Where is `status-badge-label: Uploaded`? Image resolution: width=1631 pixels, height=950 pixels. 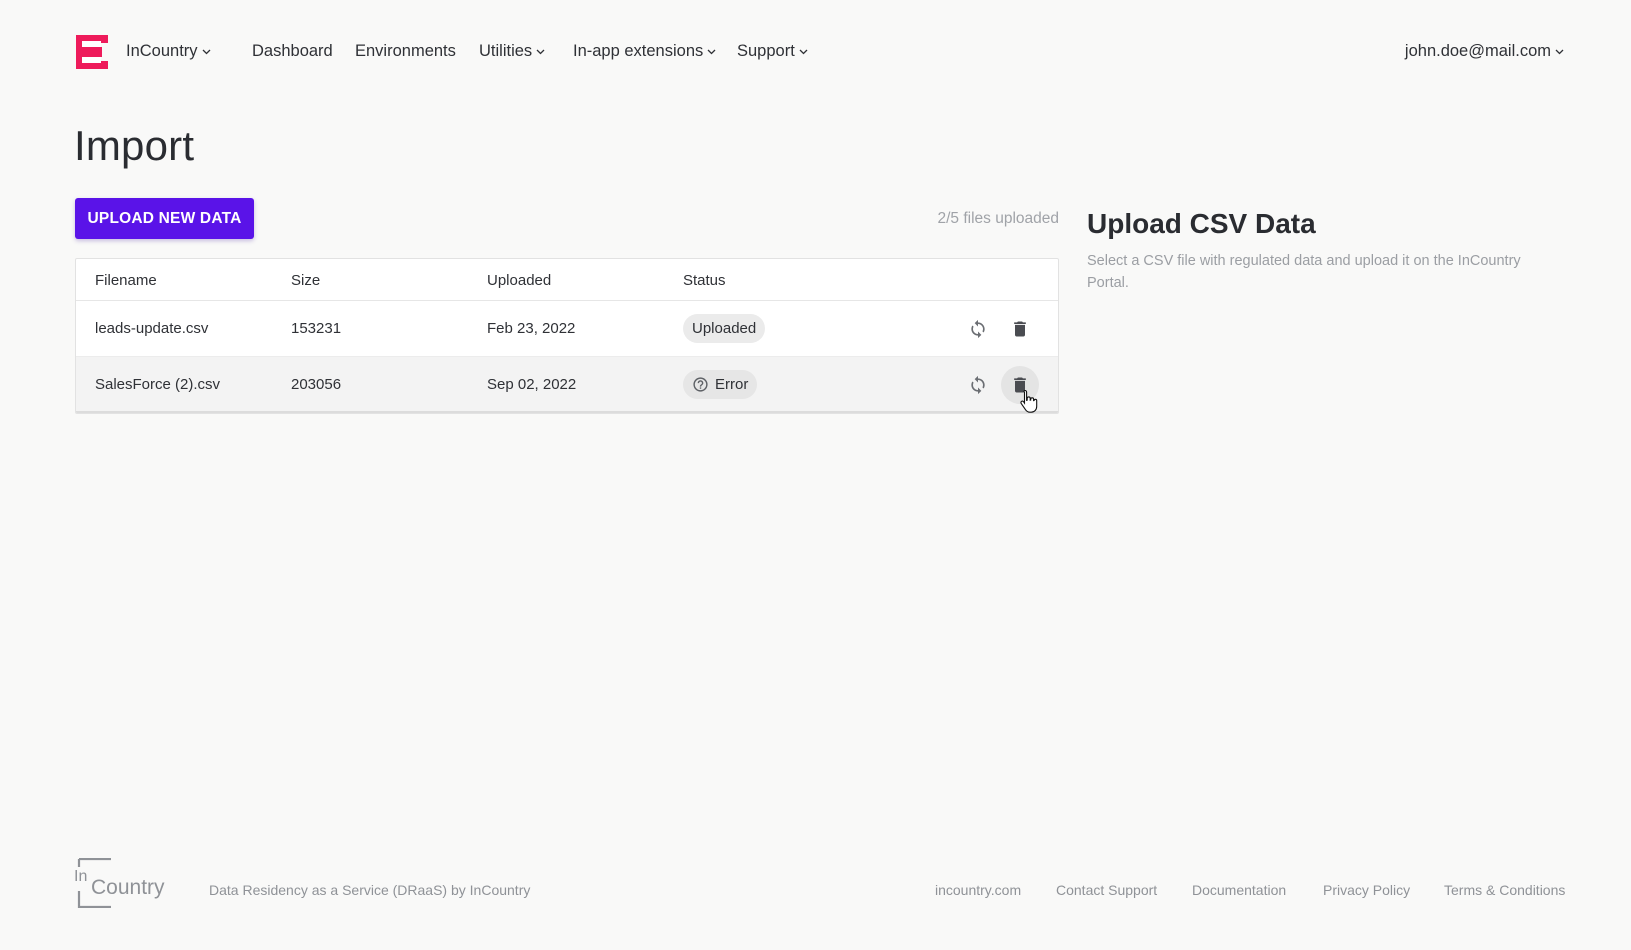
status-badge-label: Uploaded is located at coordinates (724, 328).